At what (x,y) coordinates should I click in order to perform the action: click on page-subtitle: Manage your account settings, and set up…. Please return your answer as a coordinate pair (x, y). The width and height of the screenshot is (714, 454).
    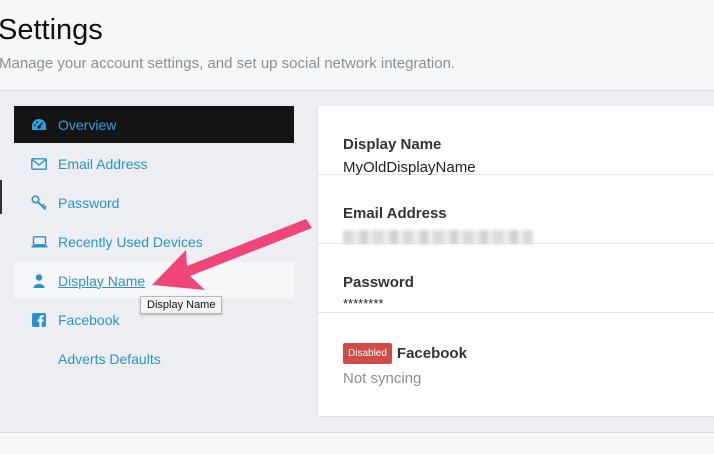
    Looking at the image, I should click on (228, 63).